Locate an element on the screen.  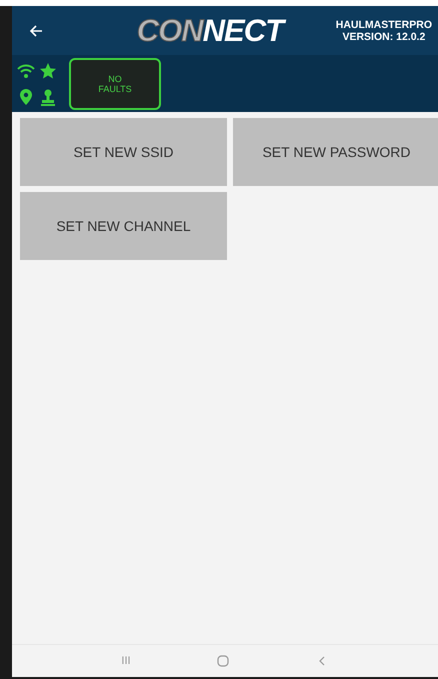
wifi-icon is located at coordinates (26, 71).